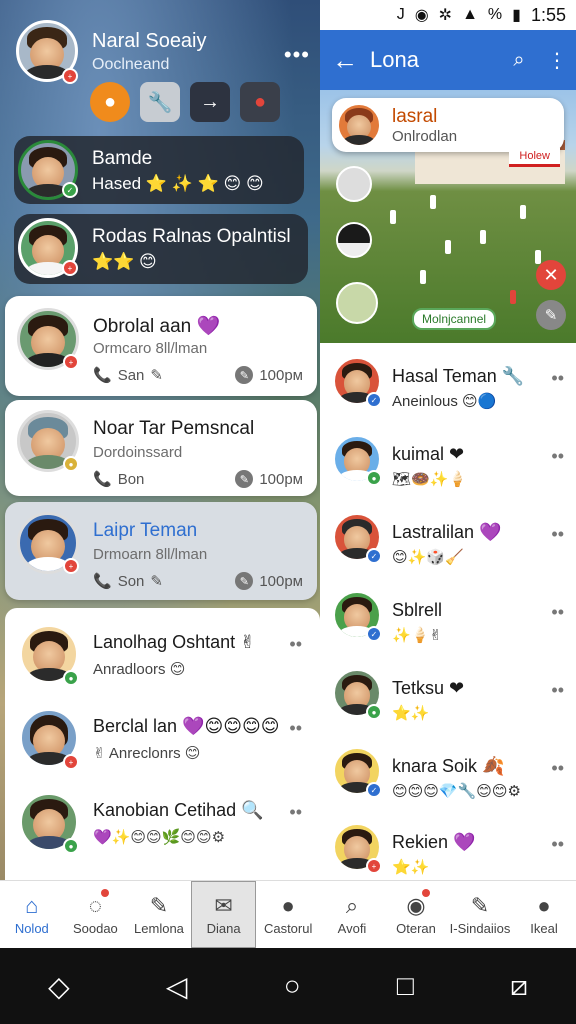 The height and width of the screenshot is (1024, 576). What do you see at coordinates (223, 905) in the screenshot?
I see `mail-icon: ✉` at bounding box center [223, 905].